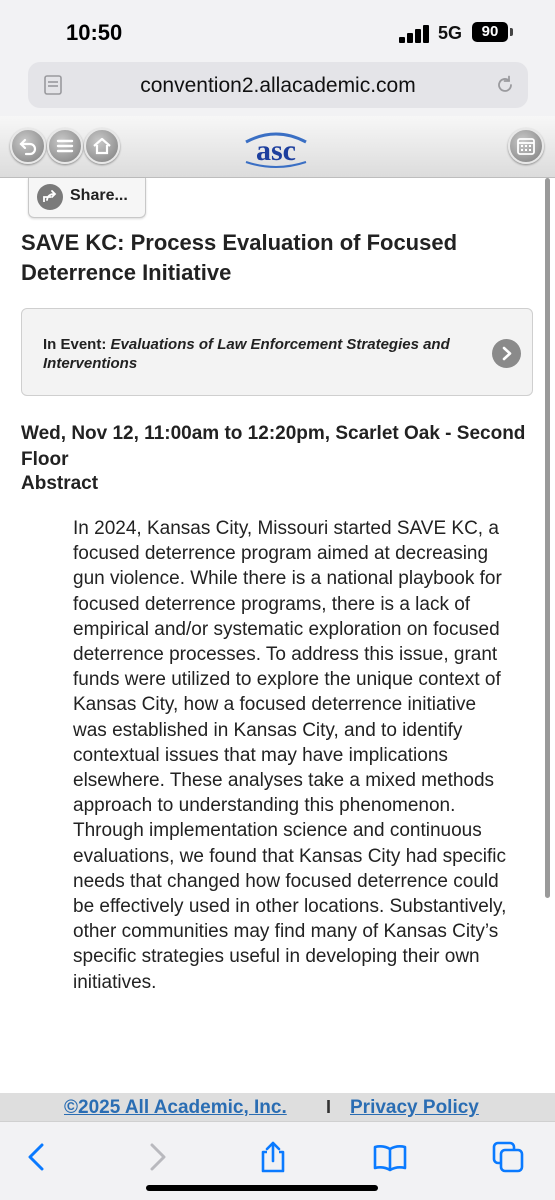  Describe the element at coordinates (60, 483) in the screenshot. I see `abstract-heading: Abstract` at that location.